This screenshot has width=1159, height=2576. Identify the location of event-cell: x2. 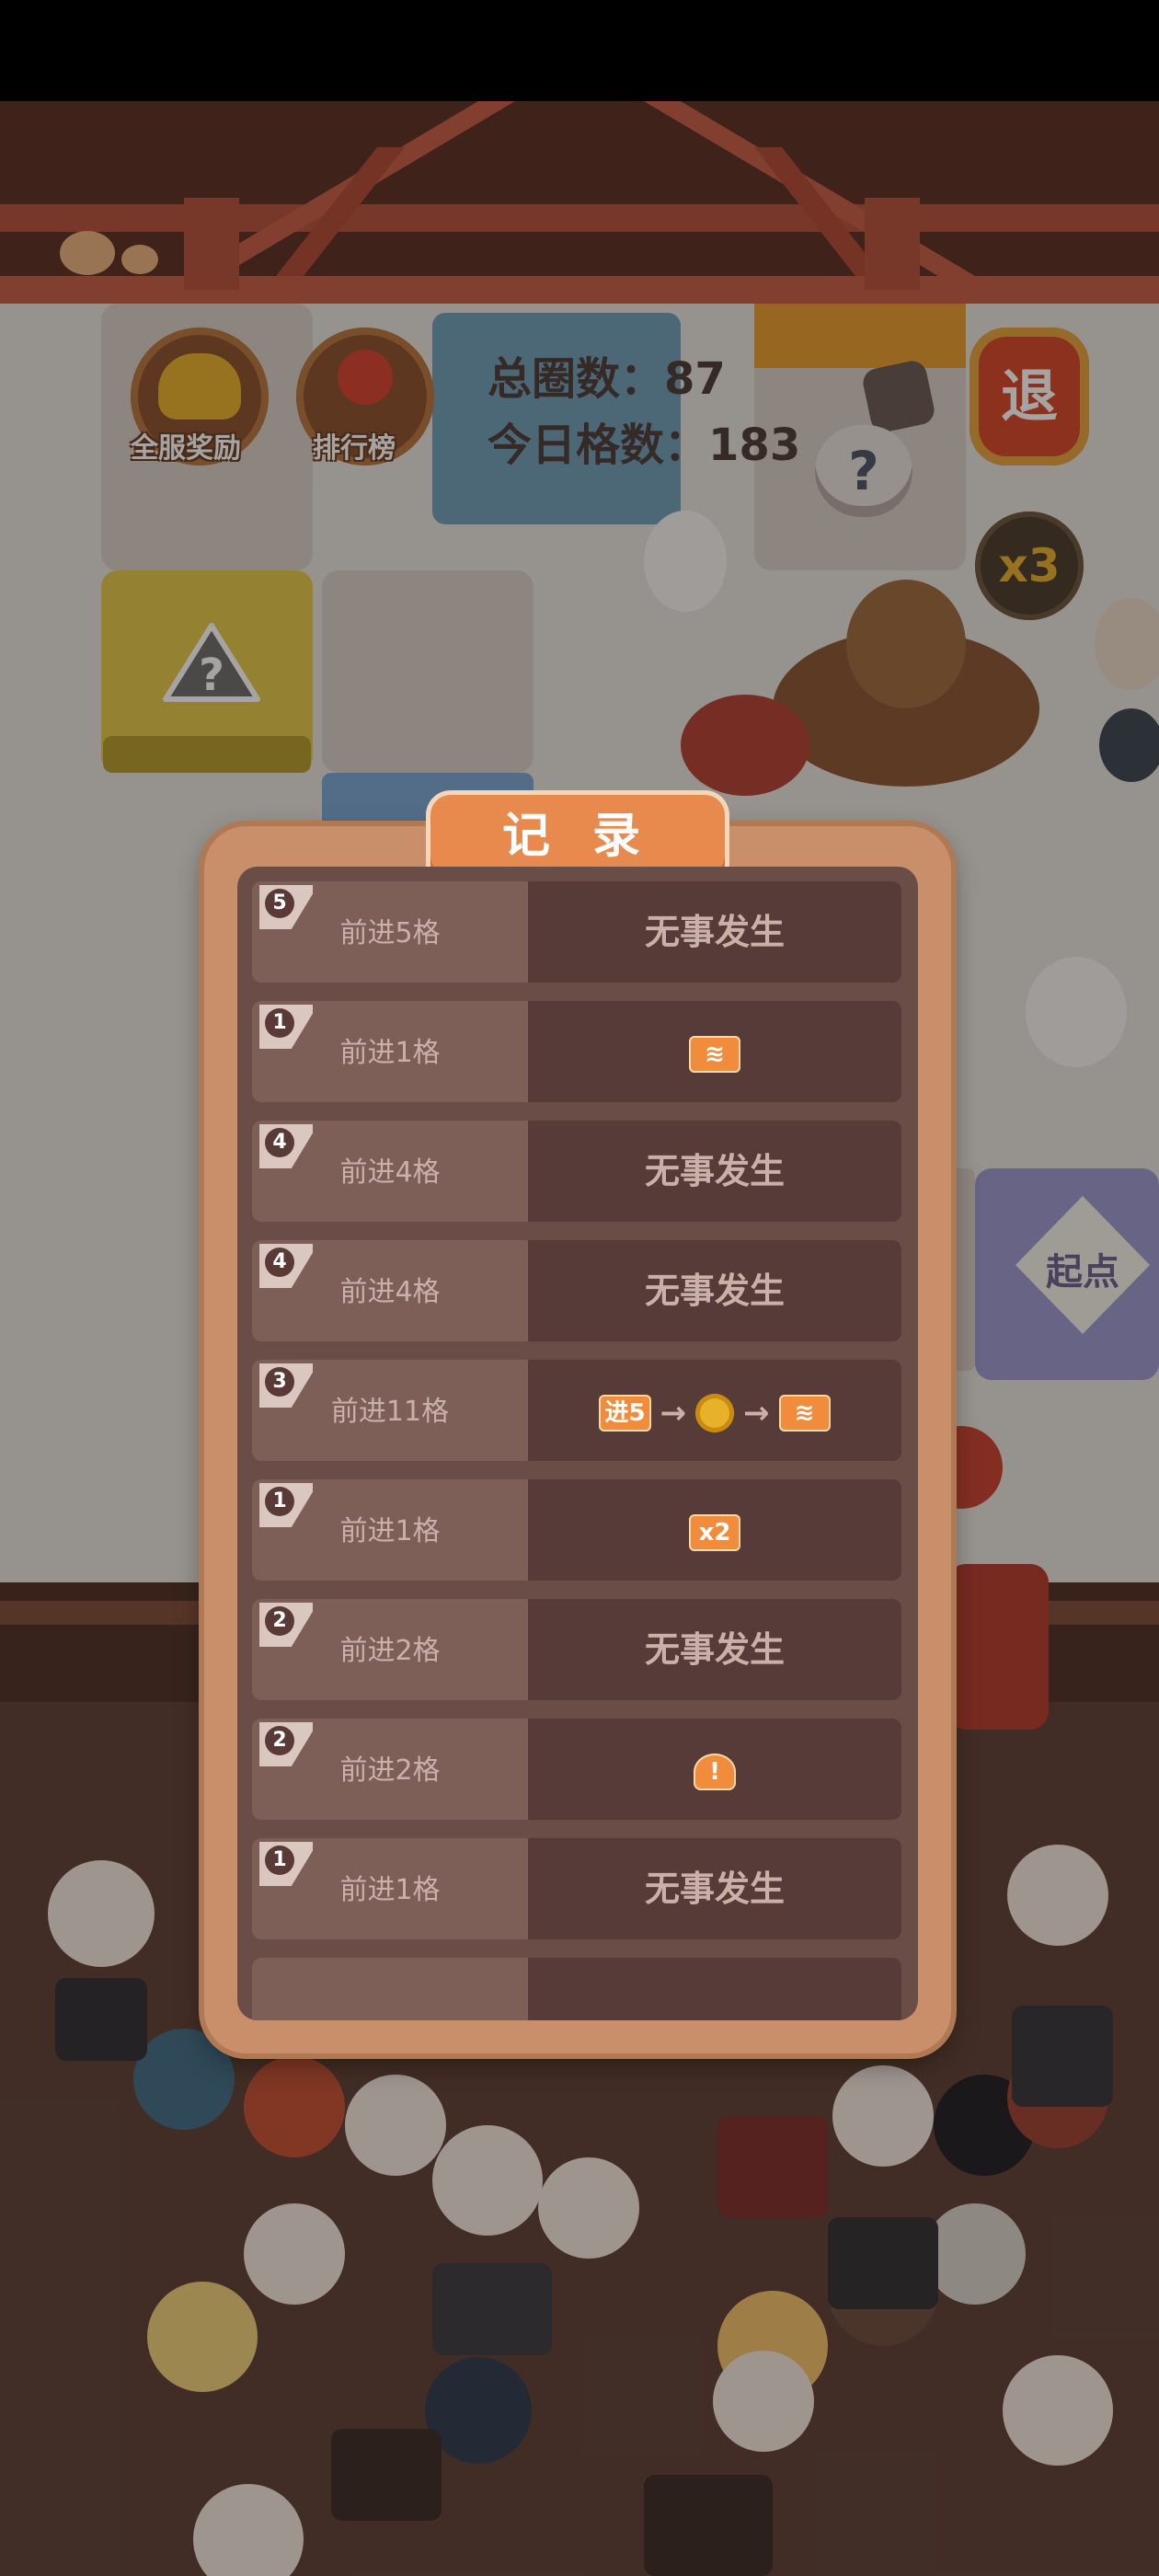
(714, 1530).